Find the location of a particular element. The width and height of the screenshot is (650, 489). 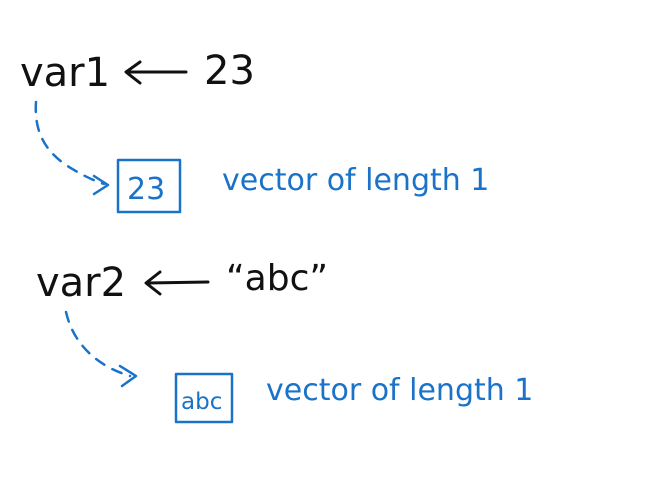

variable-name-2: var2 is located at coordinates (81, 283).